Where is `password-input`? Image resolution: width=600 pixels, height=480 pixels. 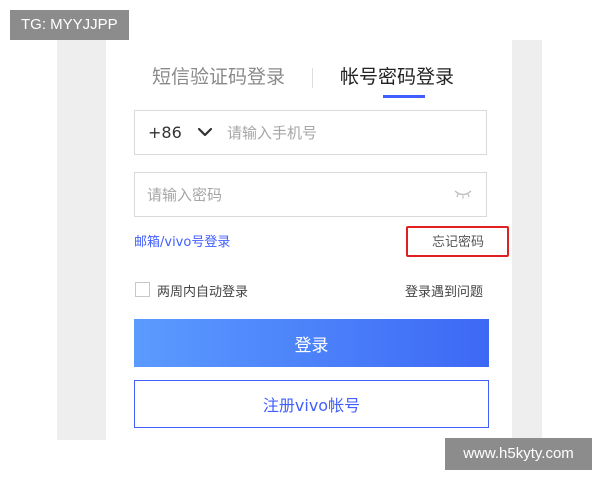 password-input is located at coordinates (297, 195).